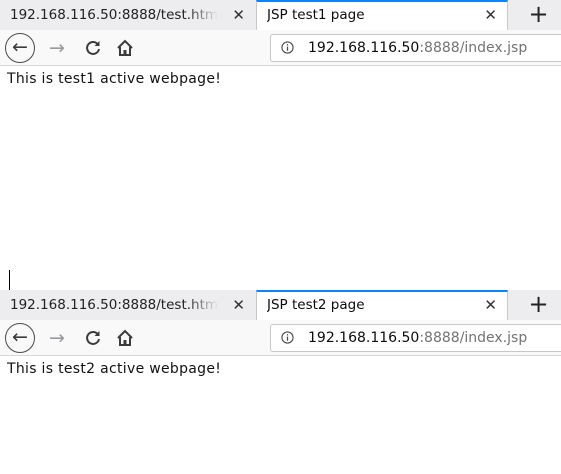 The height and width of the screenshot is (474, 561). What do you see at coordinates (114, 79) in the screenshot?
I see `page-body-text: This is test1 active webpage!` at bounding box center [114, 79].